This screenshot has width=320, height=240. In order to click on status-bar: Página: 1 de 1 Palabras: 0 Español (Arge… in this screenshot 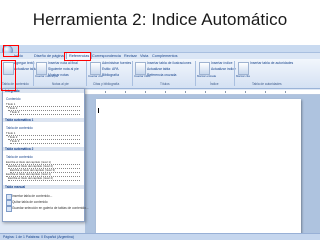, I will do `click(160, 236)`.